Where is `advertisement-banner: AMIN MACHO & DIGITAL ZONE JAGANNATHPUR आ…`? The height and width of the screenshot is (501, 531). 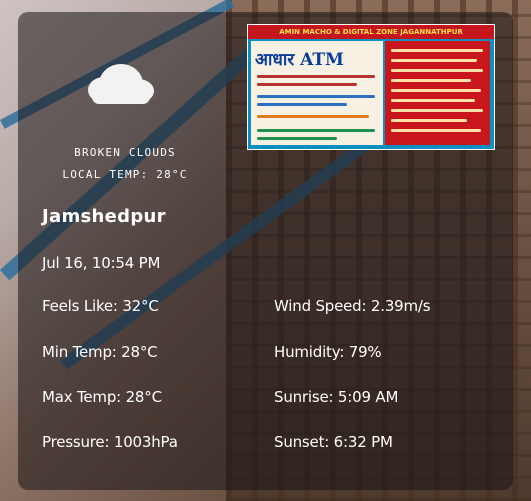
advertisement-banner: AMIN MACHO & DIGITAL ZONE JAGANNATHPUR आ… is located at coordinates (371, 87).